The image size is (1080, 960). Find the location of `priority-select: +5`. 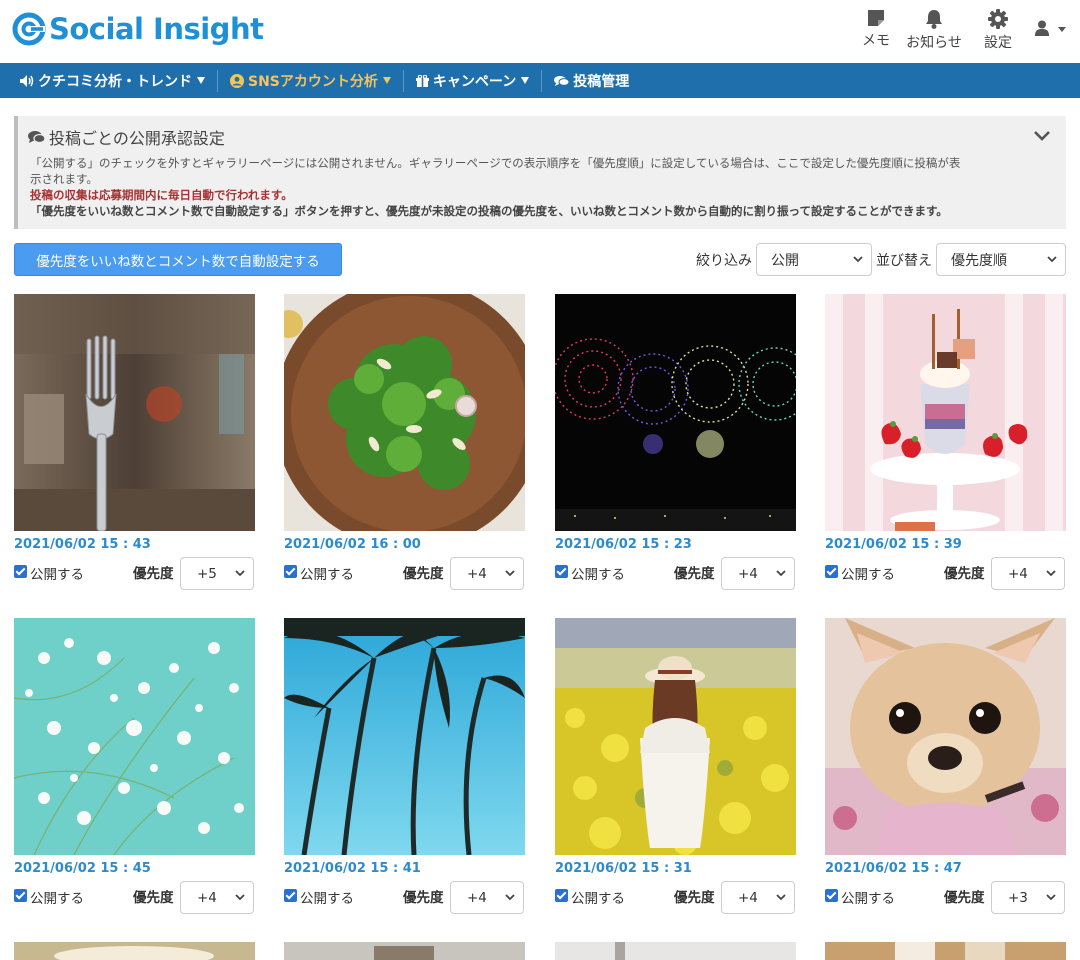

priority-select: +5 is located at coordinates (217, 573).